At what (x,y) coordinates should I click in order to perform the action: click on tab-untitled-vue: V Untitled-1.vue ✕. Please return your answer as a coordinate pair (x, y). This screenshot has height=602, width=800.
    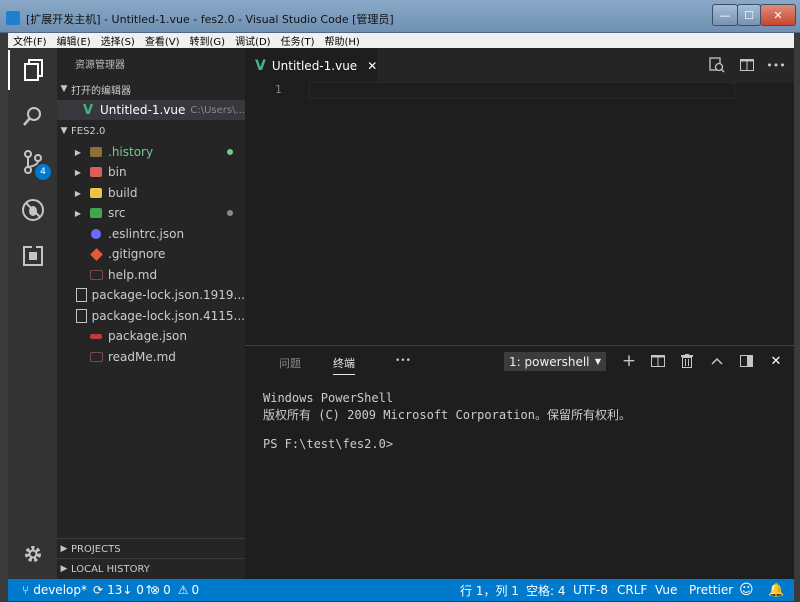
    Looking at the image, I should click on (311, 65).